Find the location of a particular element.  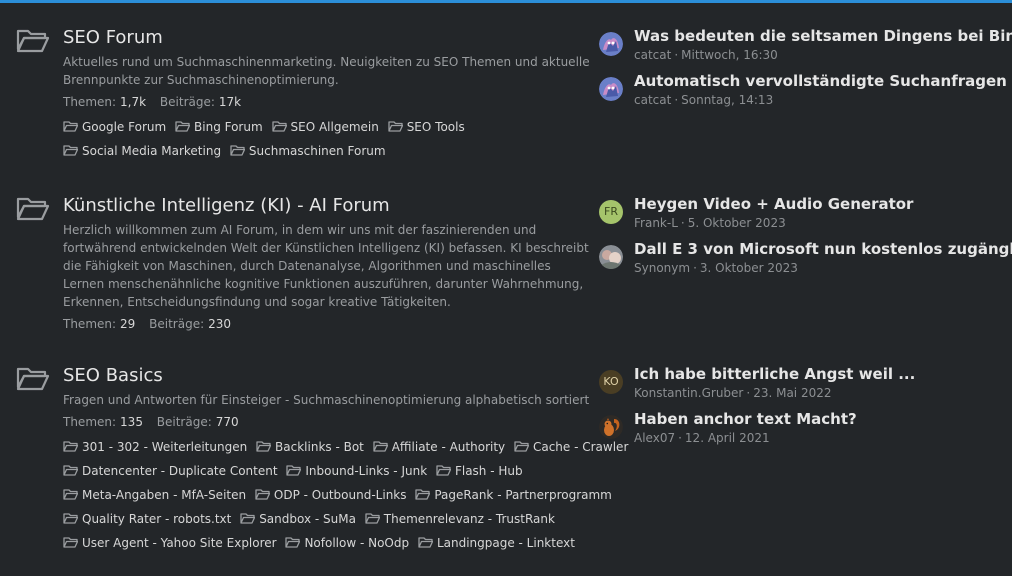

subforum-label: Datencenter - Duplicate Content is located at coordinates (180, 471).